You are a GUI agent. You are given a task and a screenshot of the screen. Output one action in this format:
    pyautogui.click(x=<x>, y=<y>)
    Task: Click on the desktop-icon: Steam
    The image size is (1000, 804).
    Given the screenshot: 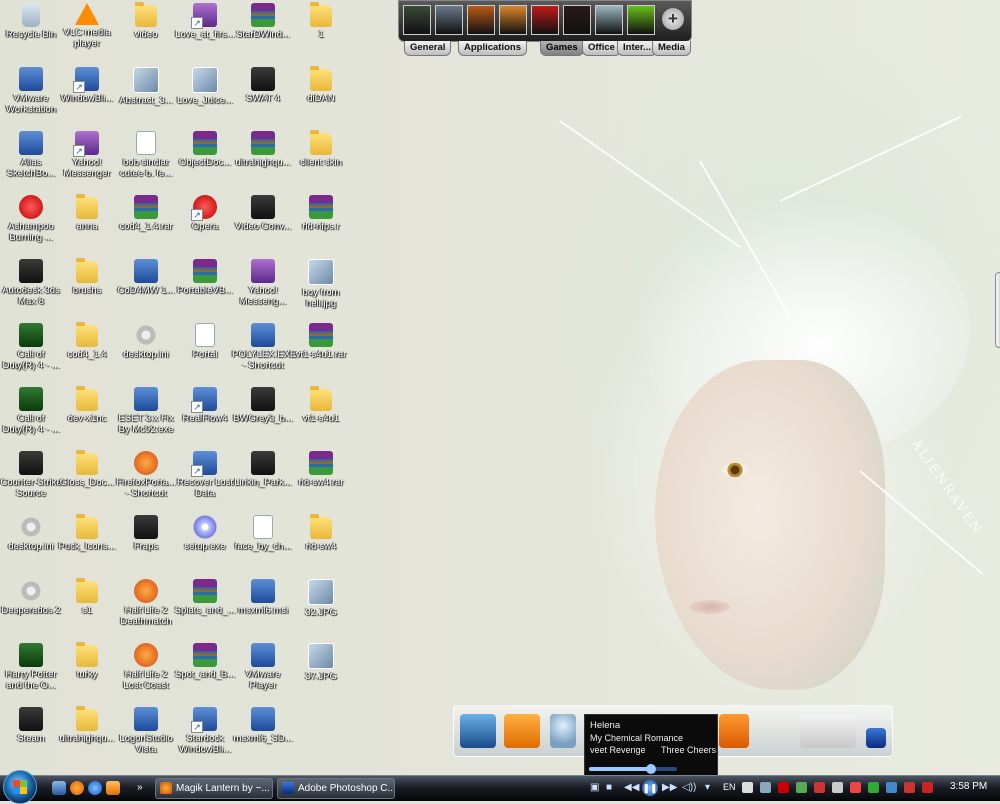 What is the action you would take?
    pyautogui.click(x=31, y=725)
    